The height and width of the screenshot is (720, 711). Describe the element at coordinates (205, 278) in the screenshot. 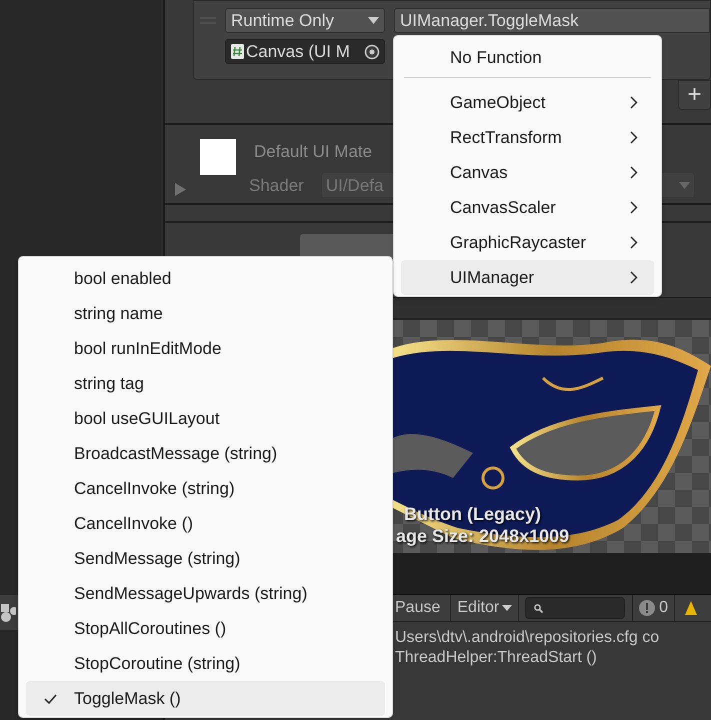

I see `menu-item: bool enabled` at that location.